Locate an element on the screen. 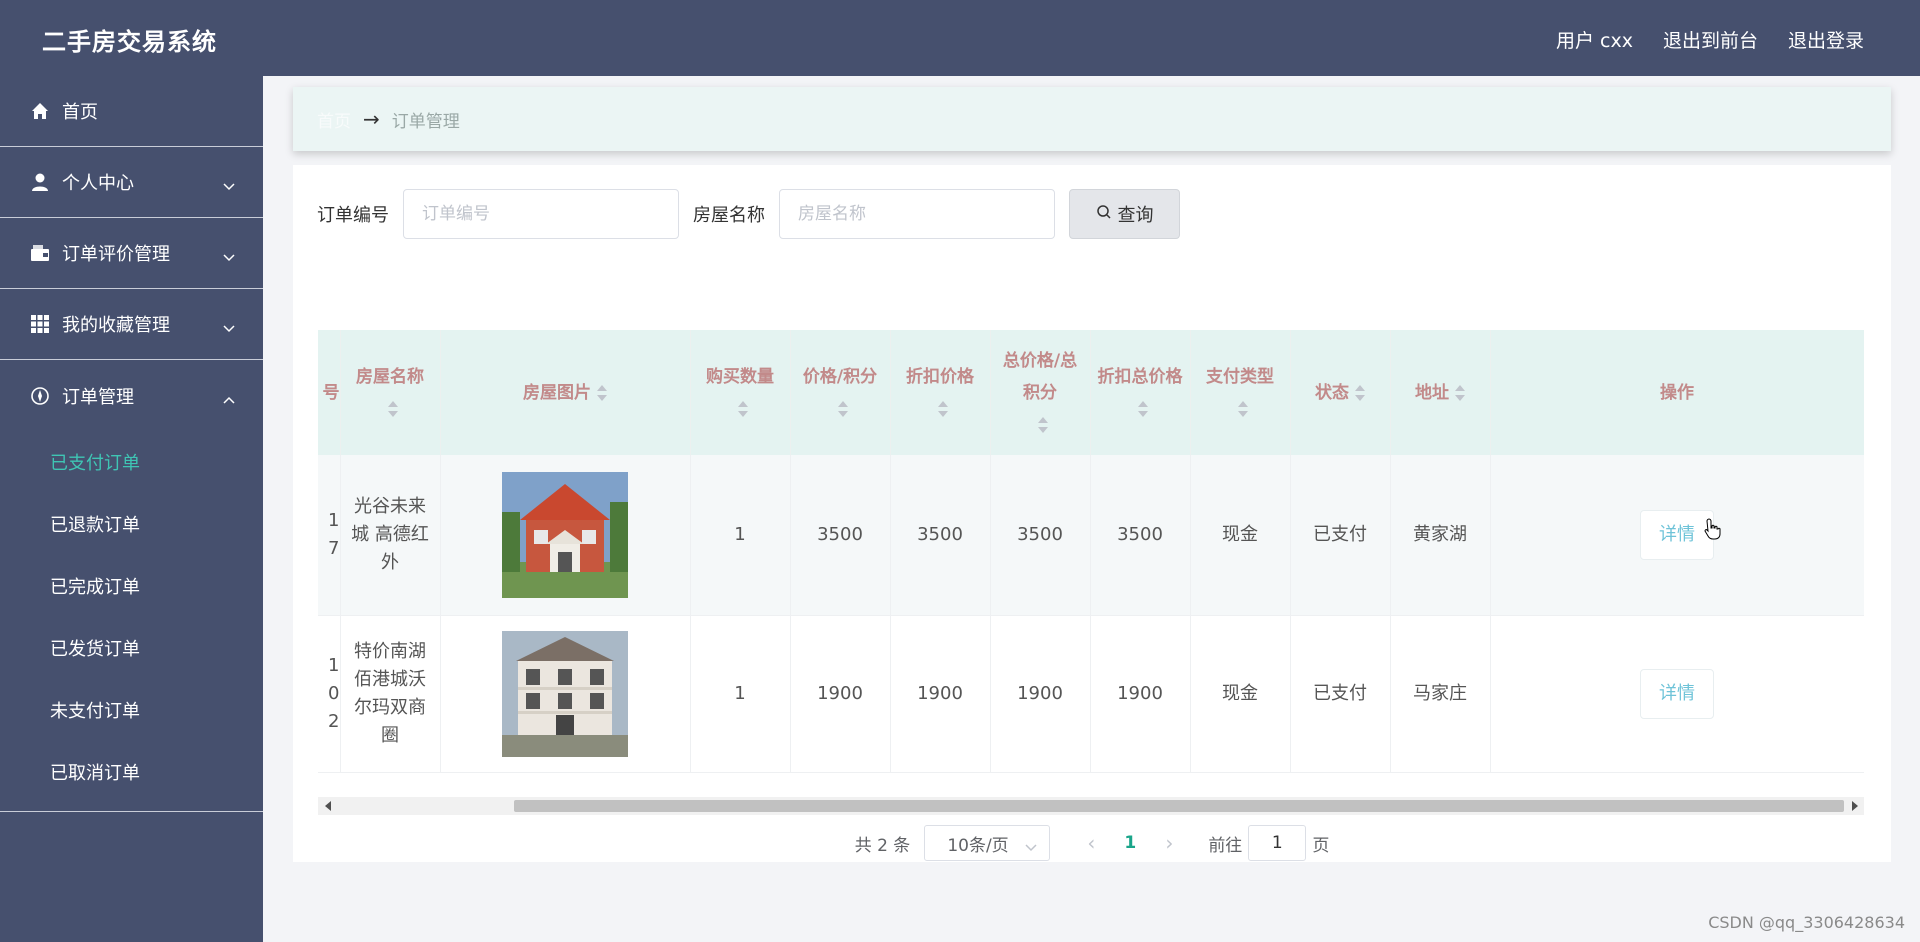 This screenshot has height=942, width=1920. breadcrumb: 首页 → 订单管理 is located at coordinates (1092, 119).